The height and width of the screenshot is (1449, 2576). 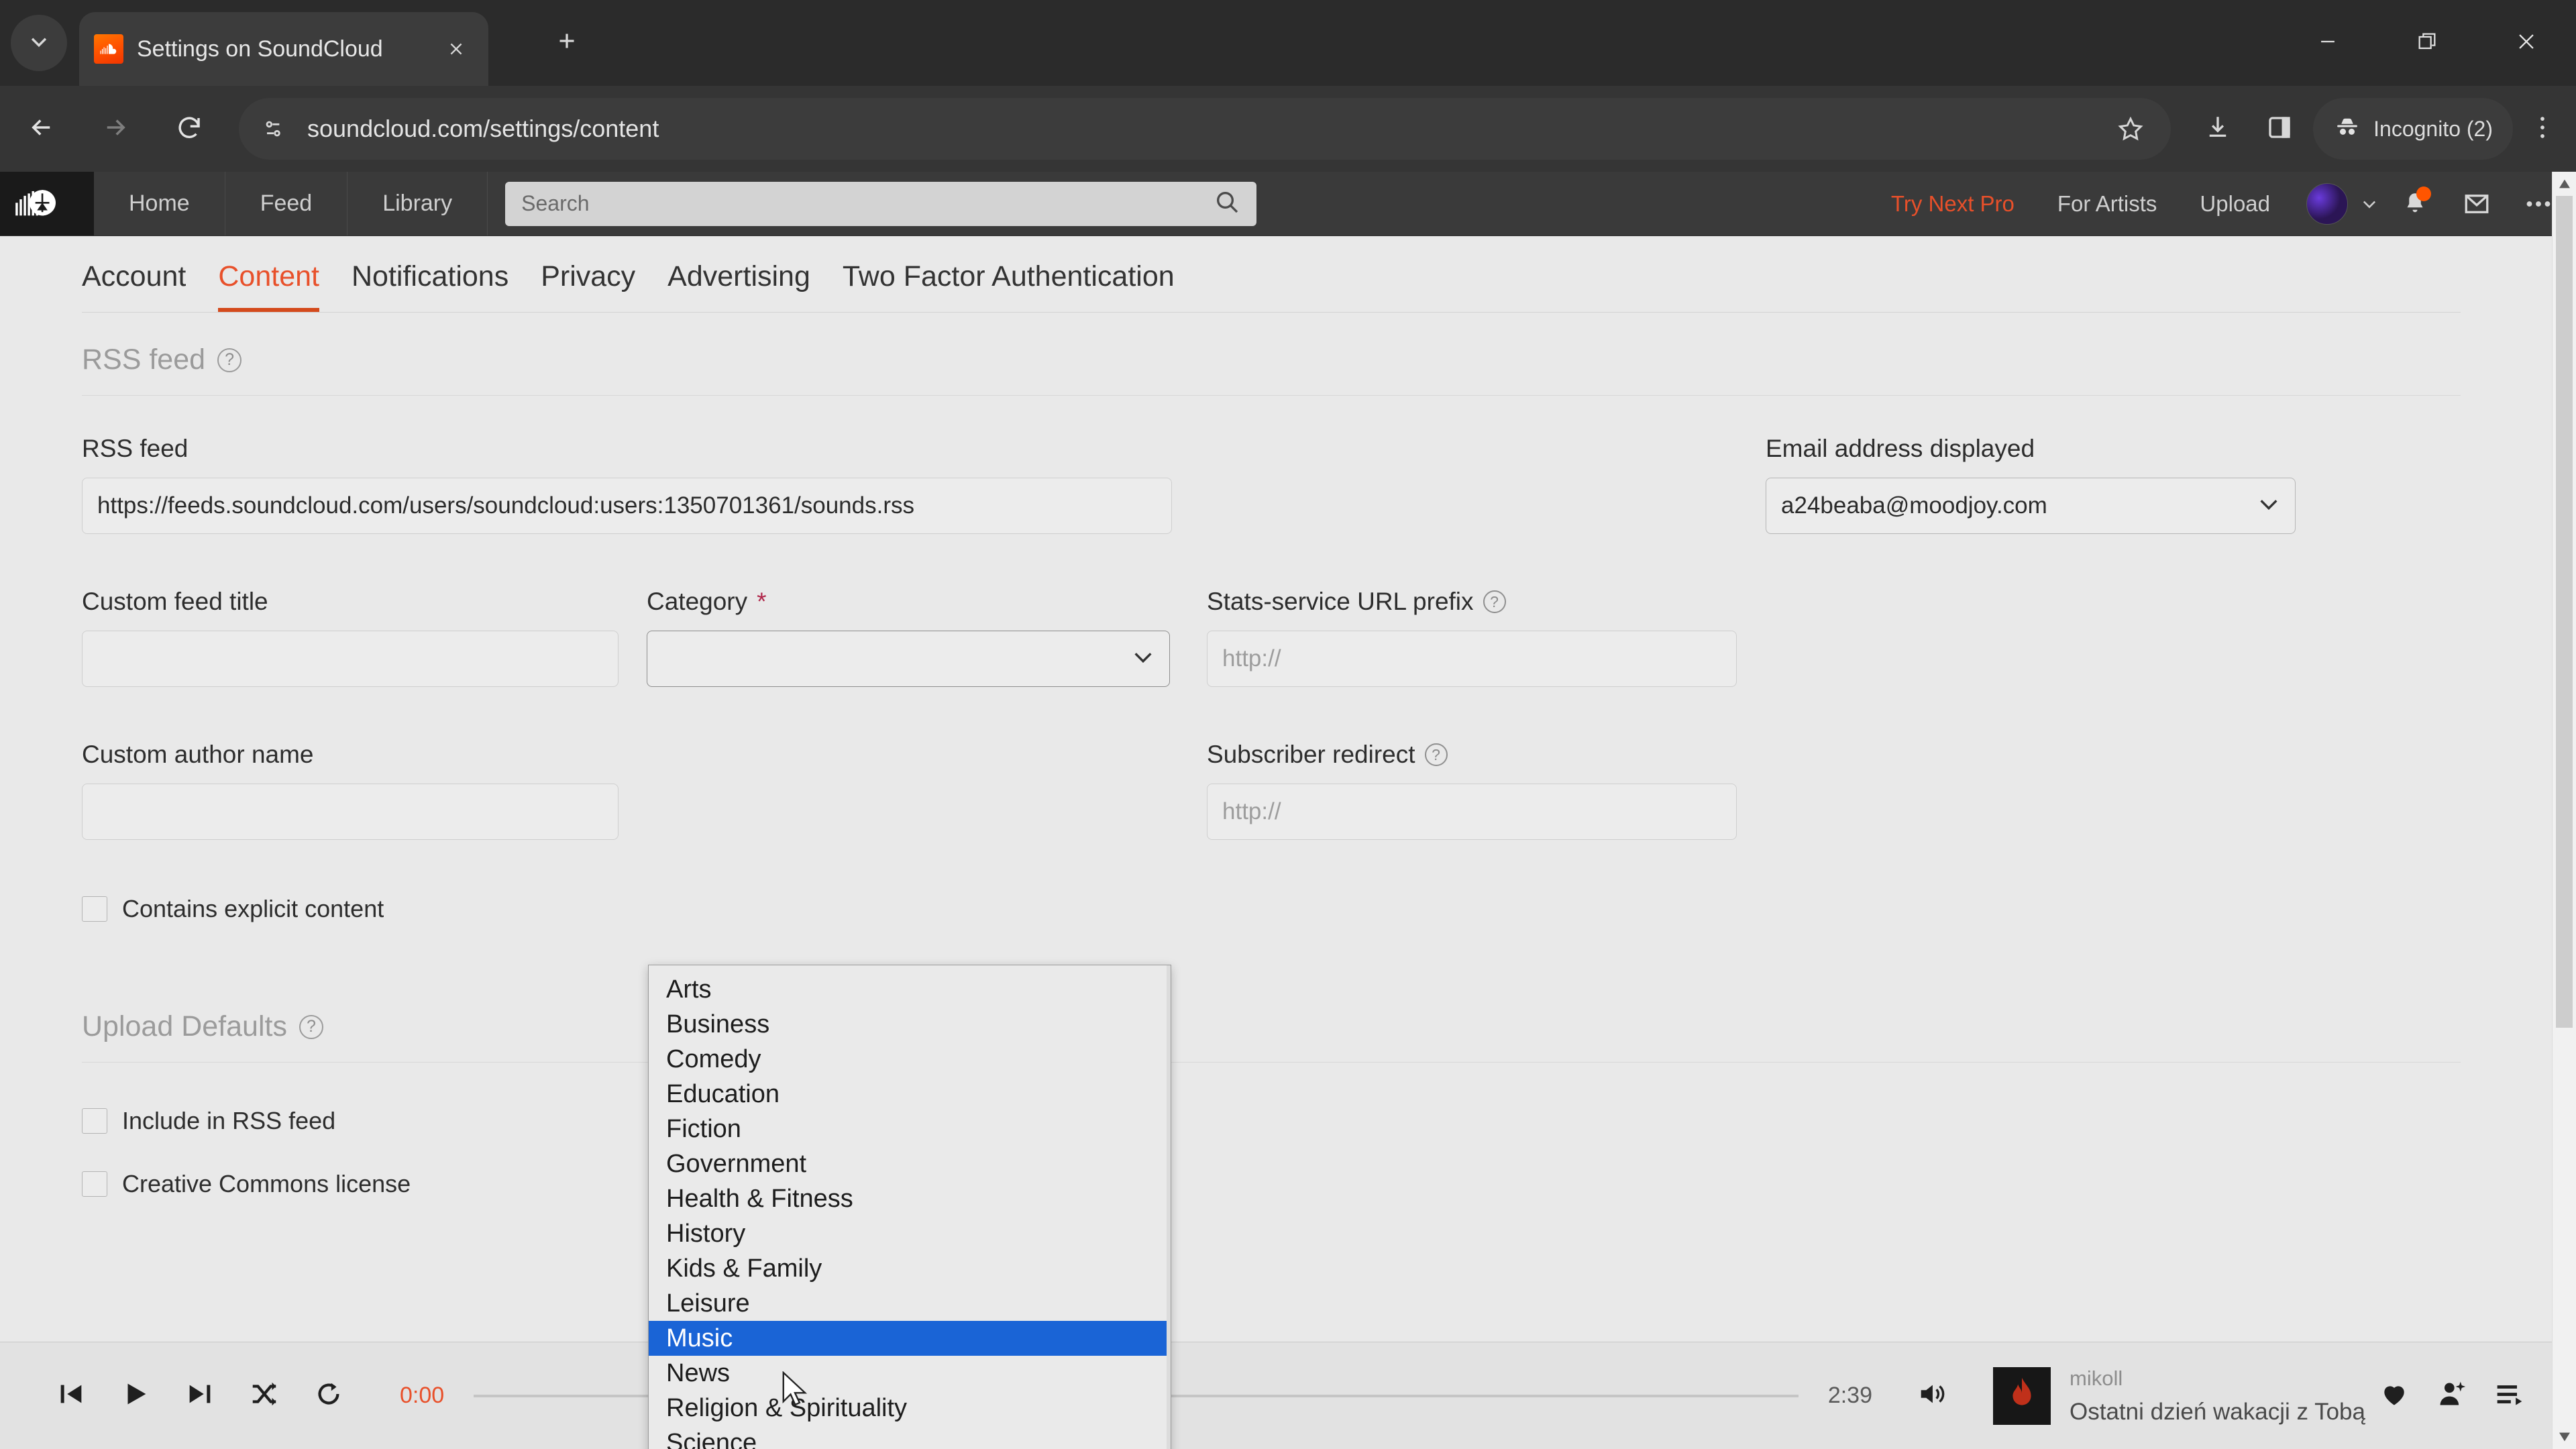 What do you see at coordinates (910, 1268) in the screenshot?
I see `dropdown-option-kids-family: Kids & Family` at bounding box center [910, 1268].